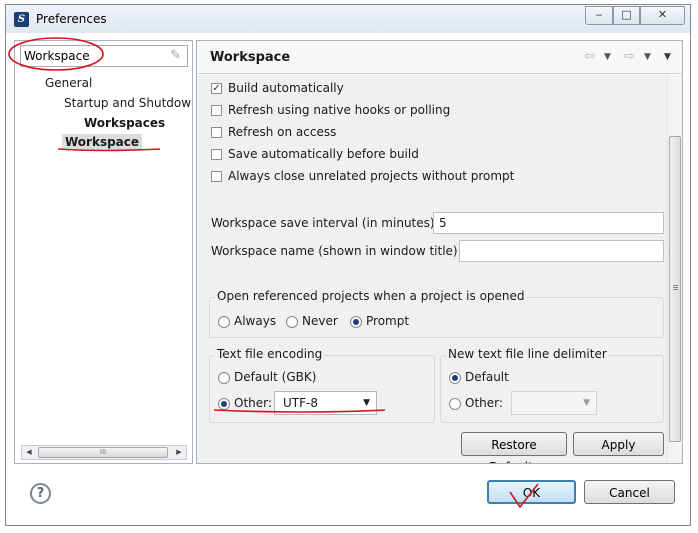 This screenshot has height=533, width=698. What do you see at coordinates (320, 321) in the screenshot?
I see `radio-label: Never` at bounding box center [320, 321].